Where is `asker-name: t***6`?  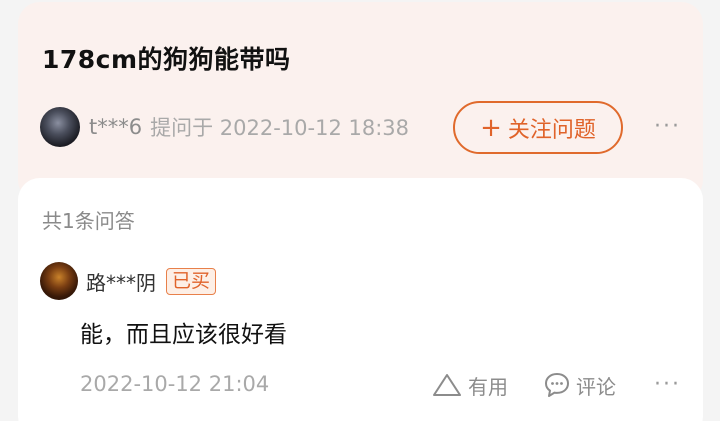 asker-name: t***6 is located at coordinates (115, 127).